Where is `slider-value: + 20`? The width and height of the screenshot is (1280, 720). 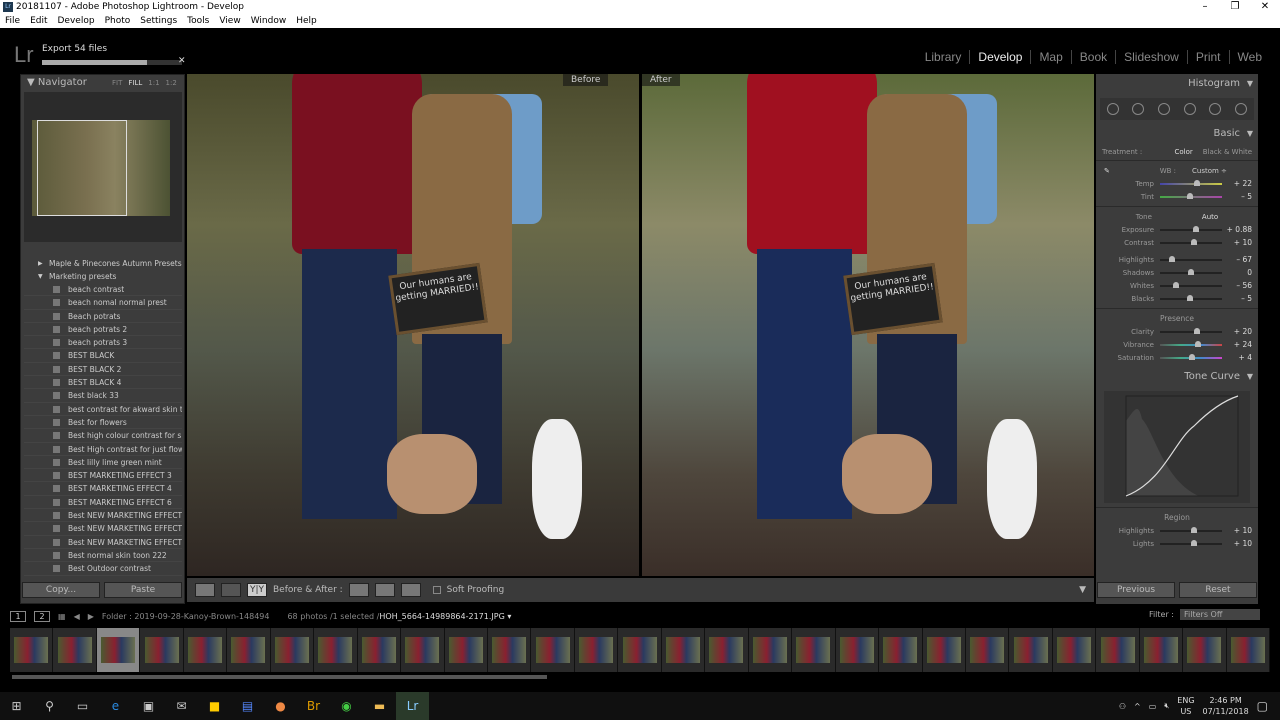
slider-value: + 20 is located at coordinates (1237, 331).